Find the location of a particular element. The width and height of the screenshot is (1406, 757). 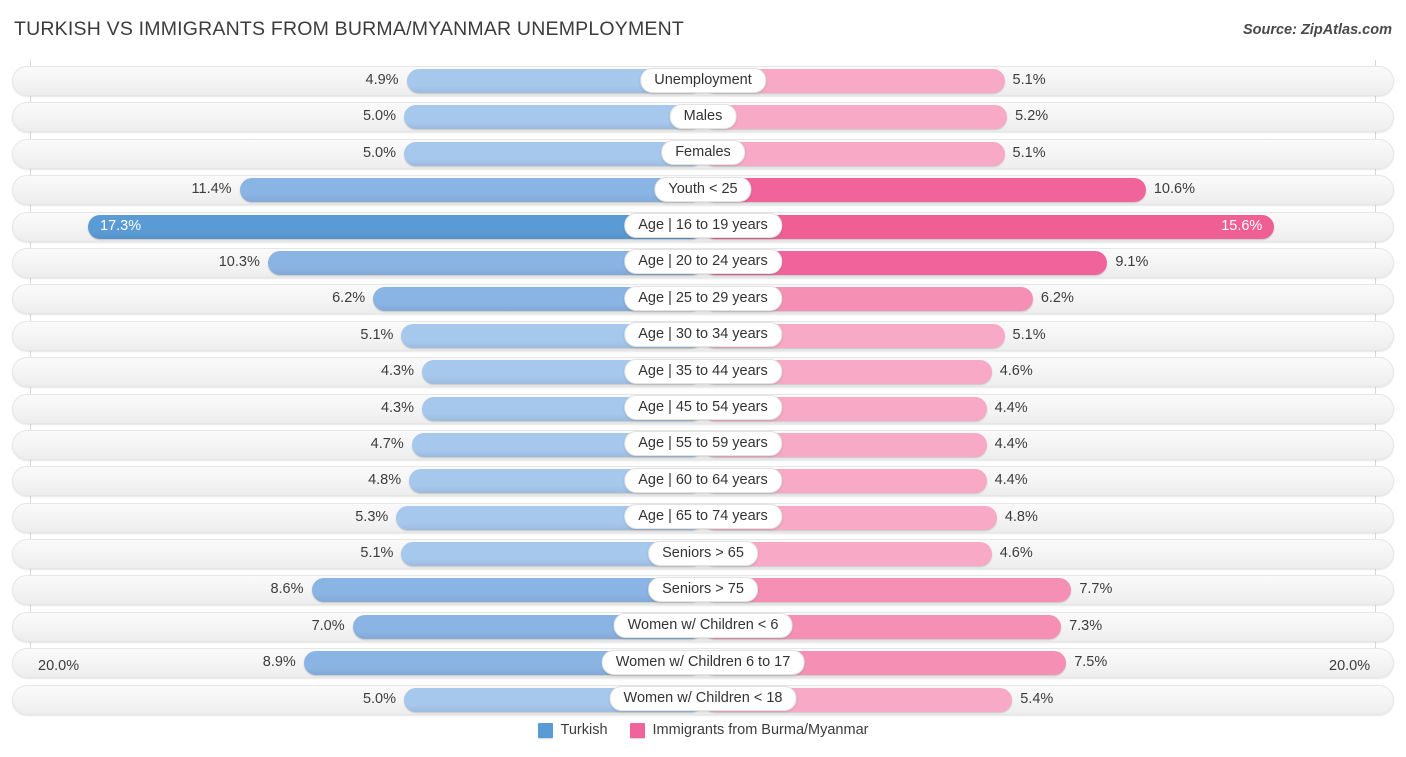

category-label: Seniors > 65 is located at coordinates (703, 553).